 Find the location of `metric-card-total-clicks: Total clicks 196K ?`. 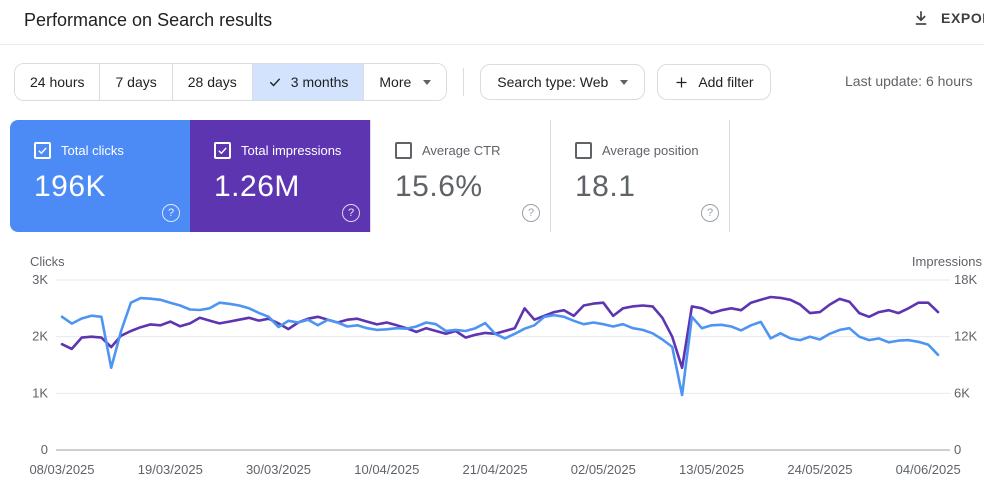

metric-card-total-clicks: Total clicks 196K ? is located at coordinates (100, 176).